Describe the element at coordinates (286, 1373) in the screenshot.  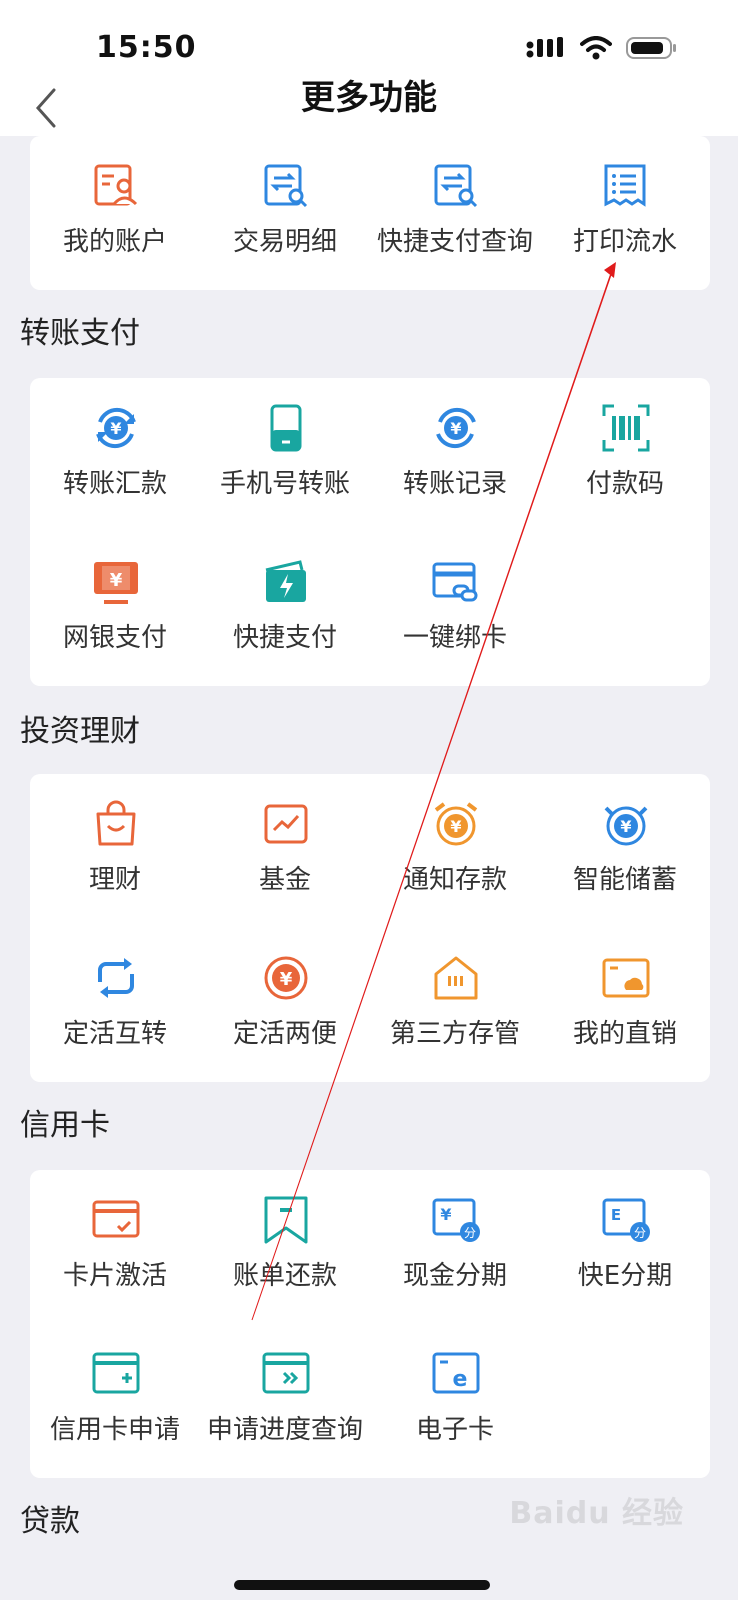
I see `apply-progress-icon` at that location.